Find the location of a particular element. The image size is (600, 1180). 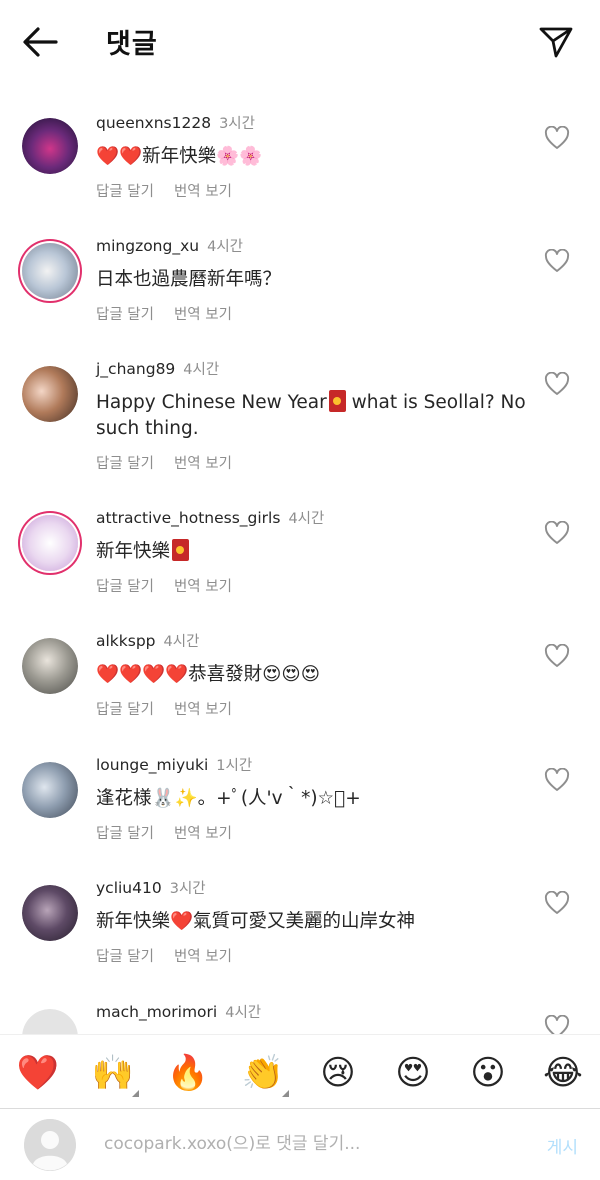

clapping-hands-emoji-icon: 👏 is located at coordinates (265, 1074).